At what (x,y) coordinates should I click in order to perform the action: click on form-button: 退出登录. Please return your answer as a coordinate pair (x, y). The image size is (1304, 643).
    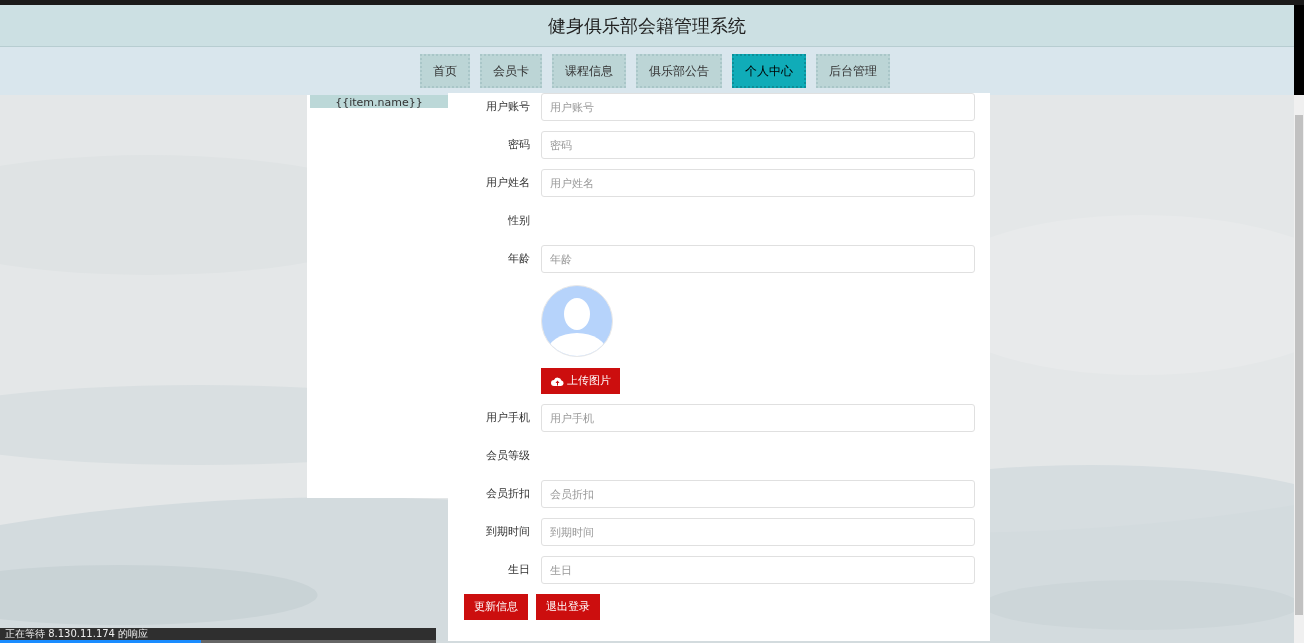
    Looking at the image, I should click on (568, 607).